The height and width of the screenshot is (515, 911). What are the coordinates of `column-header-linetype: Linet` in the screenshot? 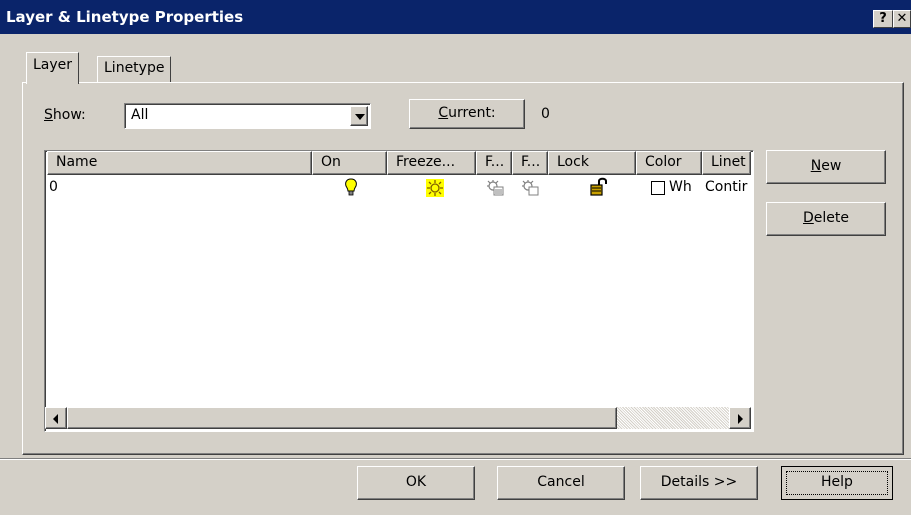 It's located at (726, 163).